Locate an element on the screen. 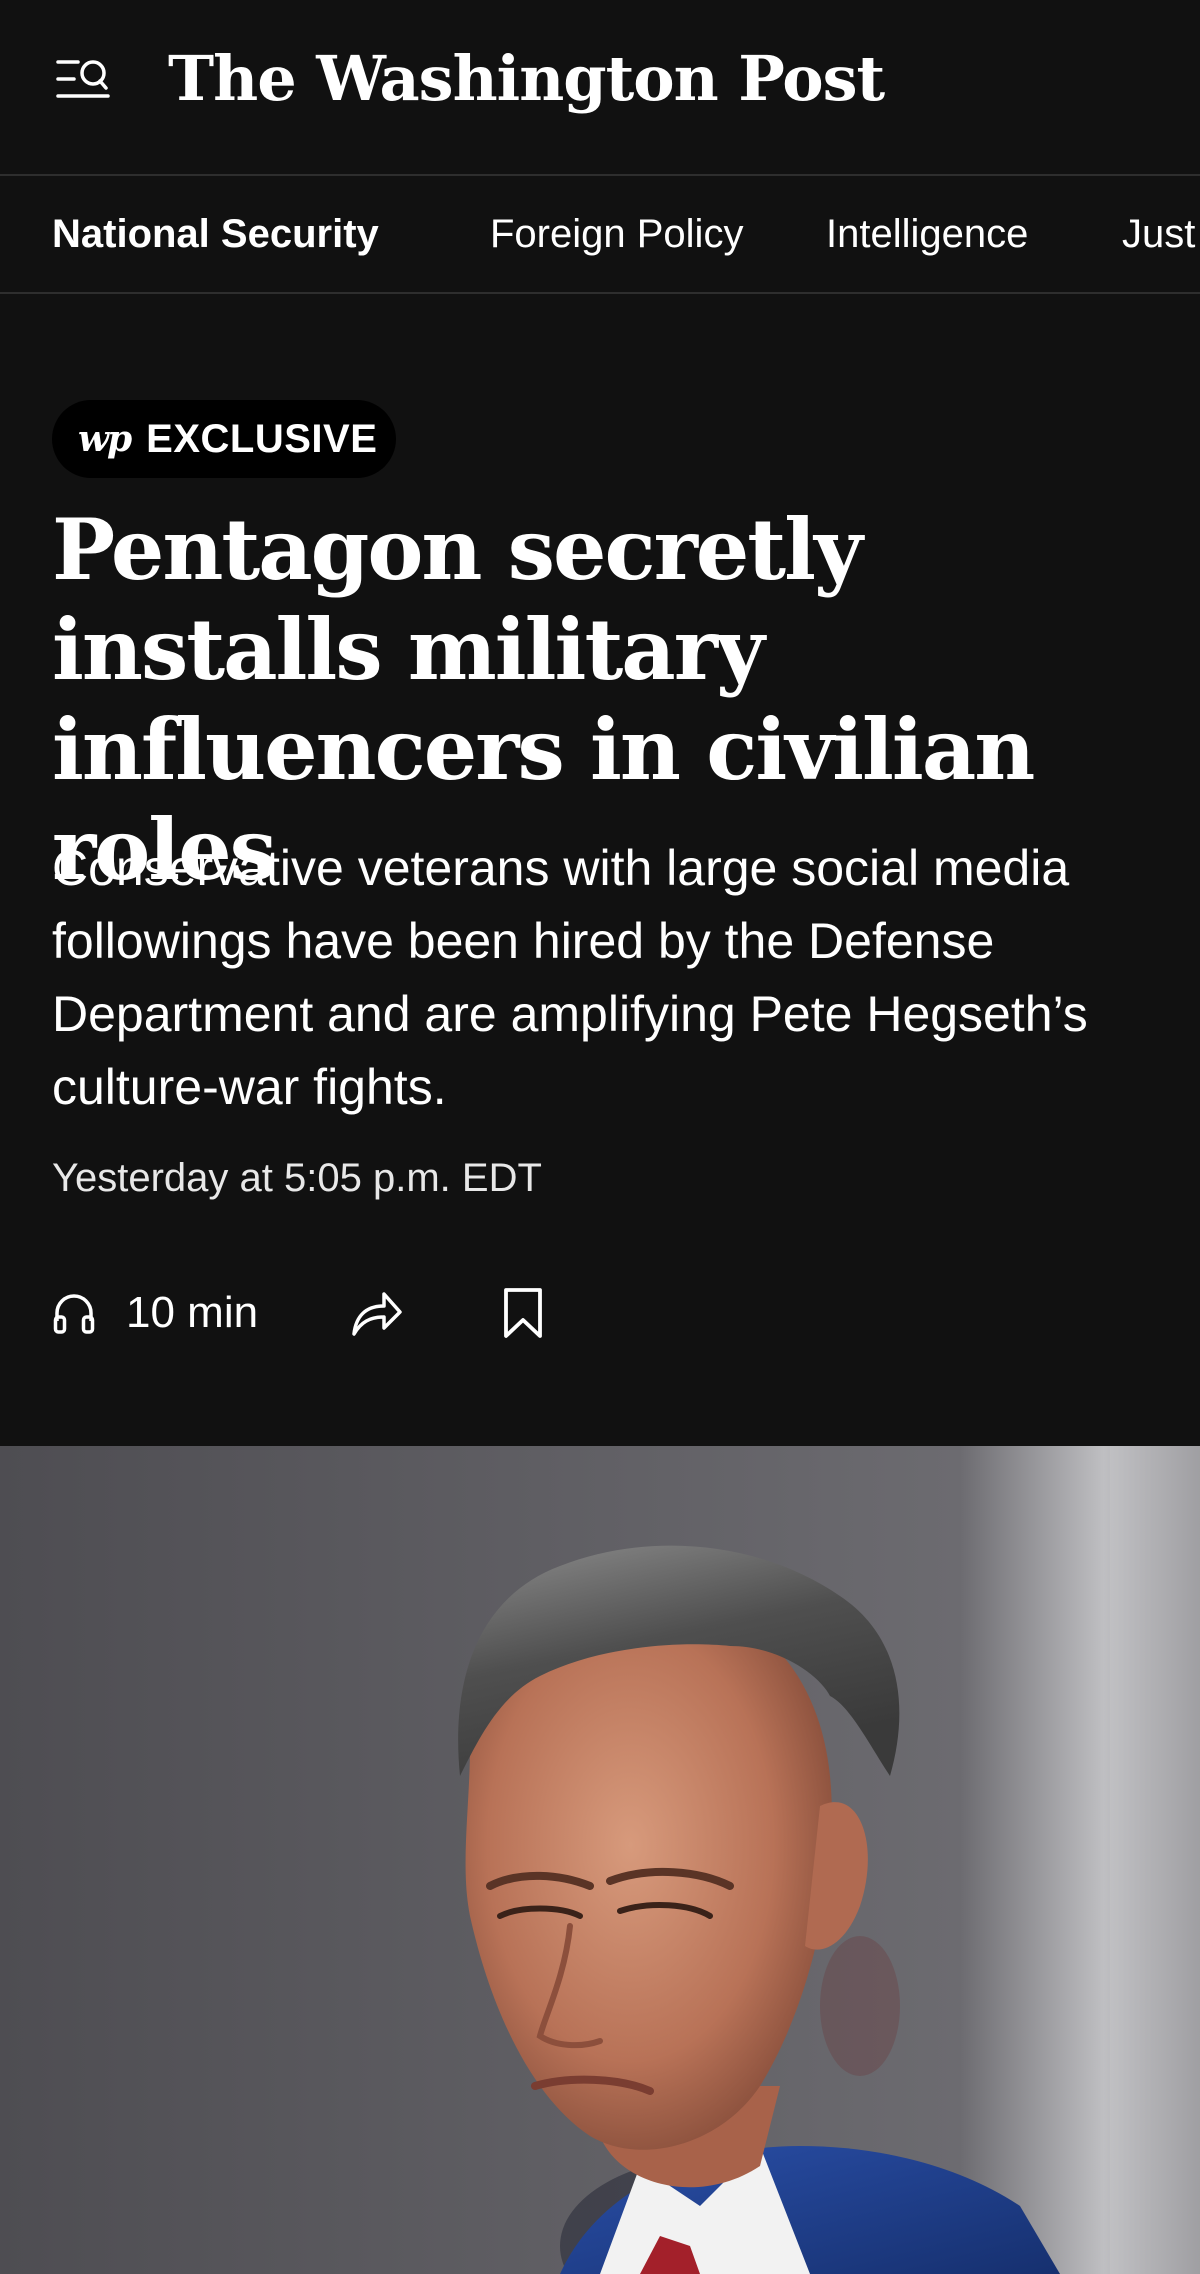 The height and width of the screenshot is (2274, 1200). nav-item-intelligence: Intelligence is located at coordinates (927, 234).